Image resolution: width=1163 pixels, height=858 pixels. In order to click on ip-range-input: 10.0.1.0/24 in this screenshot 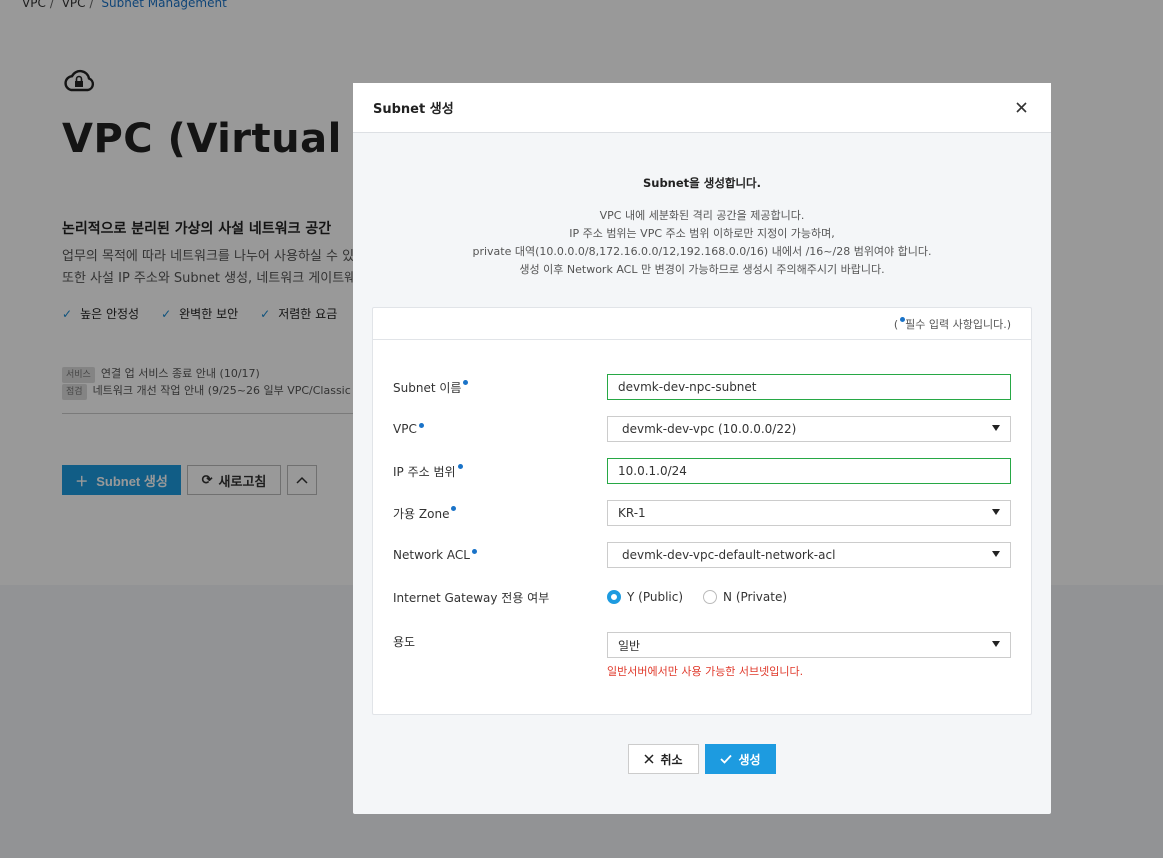, I will do `click(809, 471)`.